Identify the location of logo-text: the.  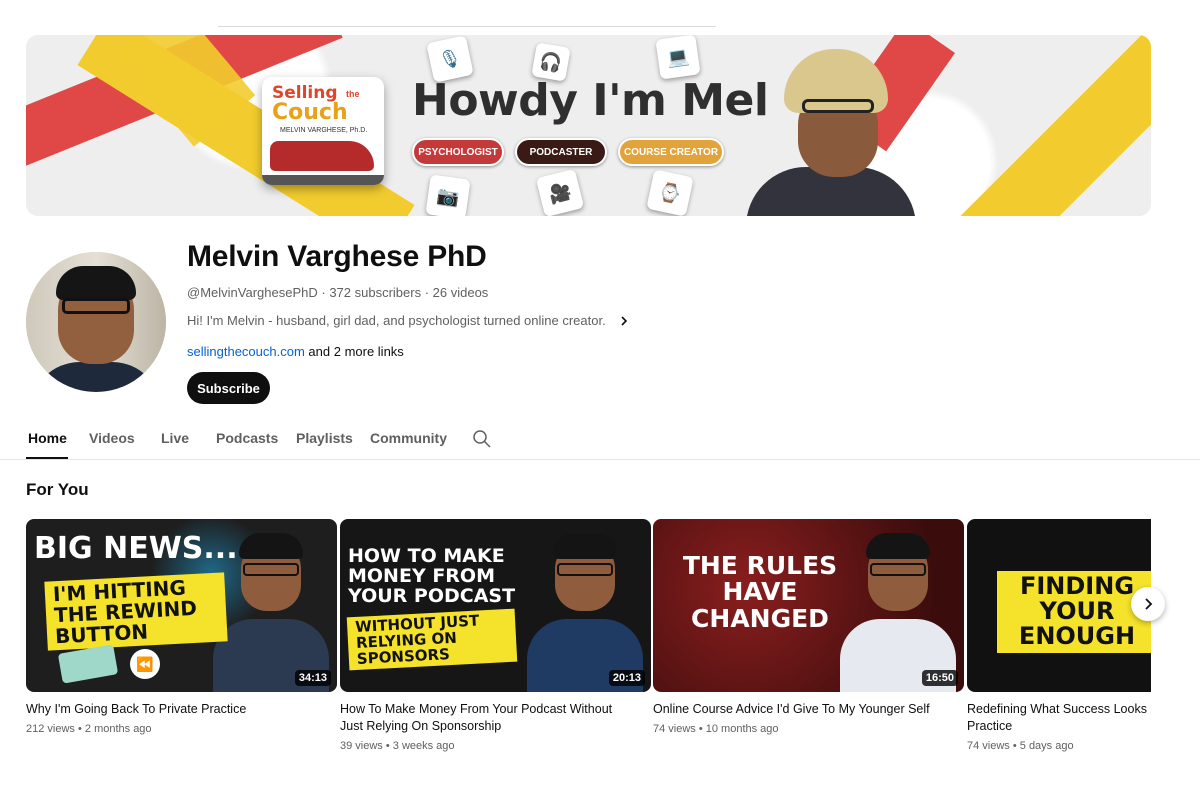
(353, 94).